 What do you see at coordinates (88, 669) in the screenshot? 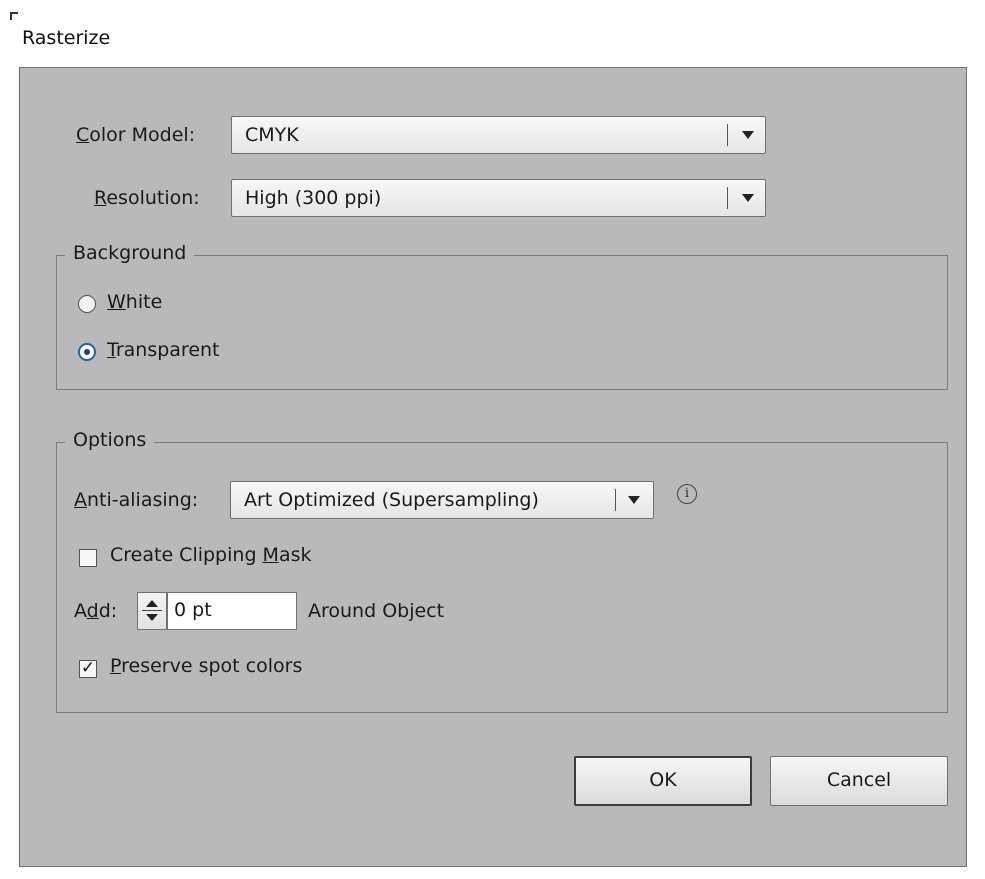
I see `preserve-spot-colors-checkbox: ✓` at bounding box center [88, 669].